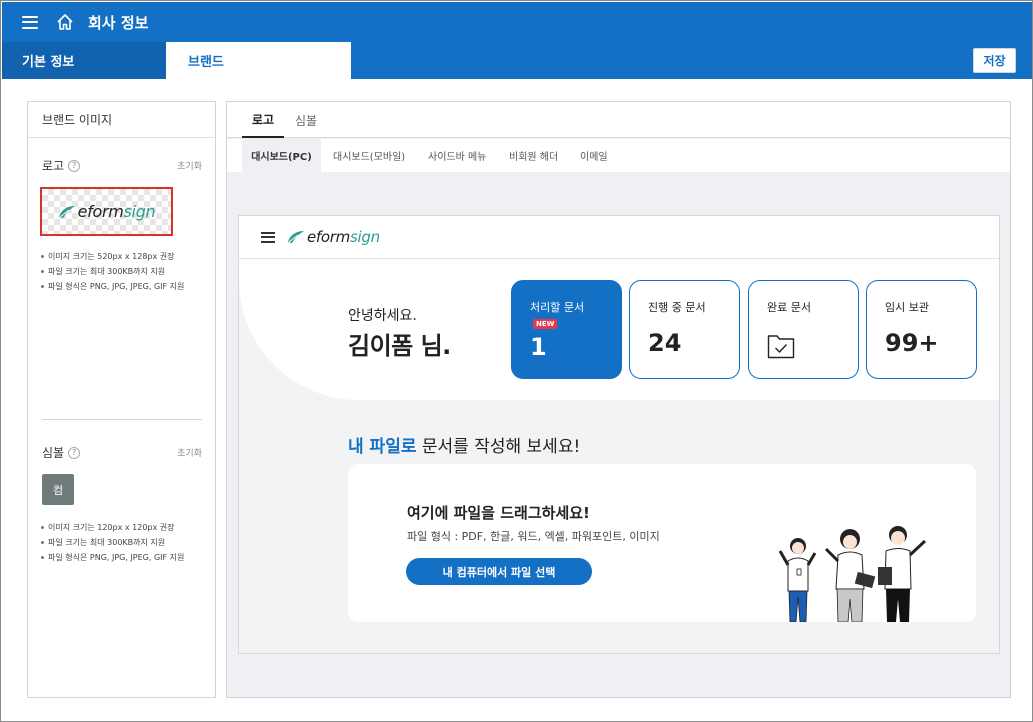 The image size is (1033, 722). What do you see at coordinates (789, 307) in the screenshot?
I see `card-label: 완료 문서` at bounding box center [789, 307].